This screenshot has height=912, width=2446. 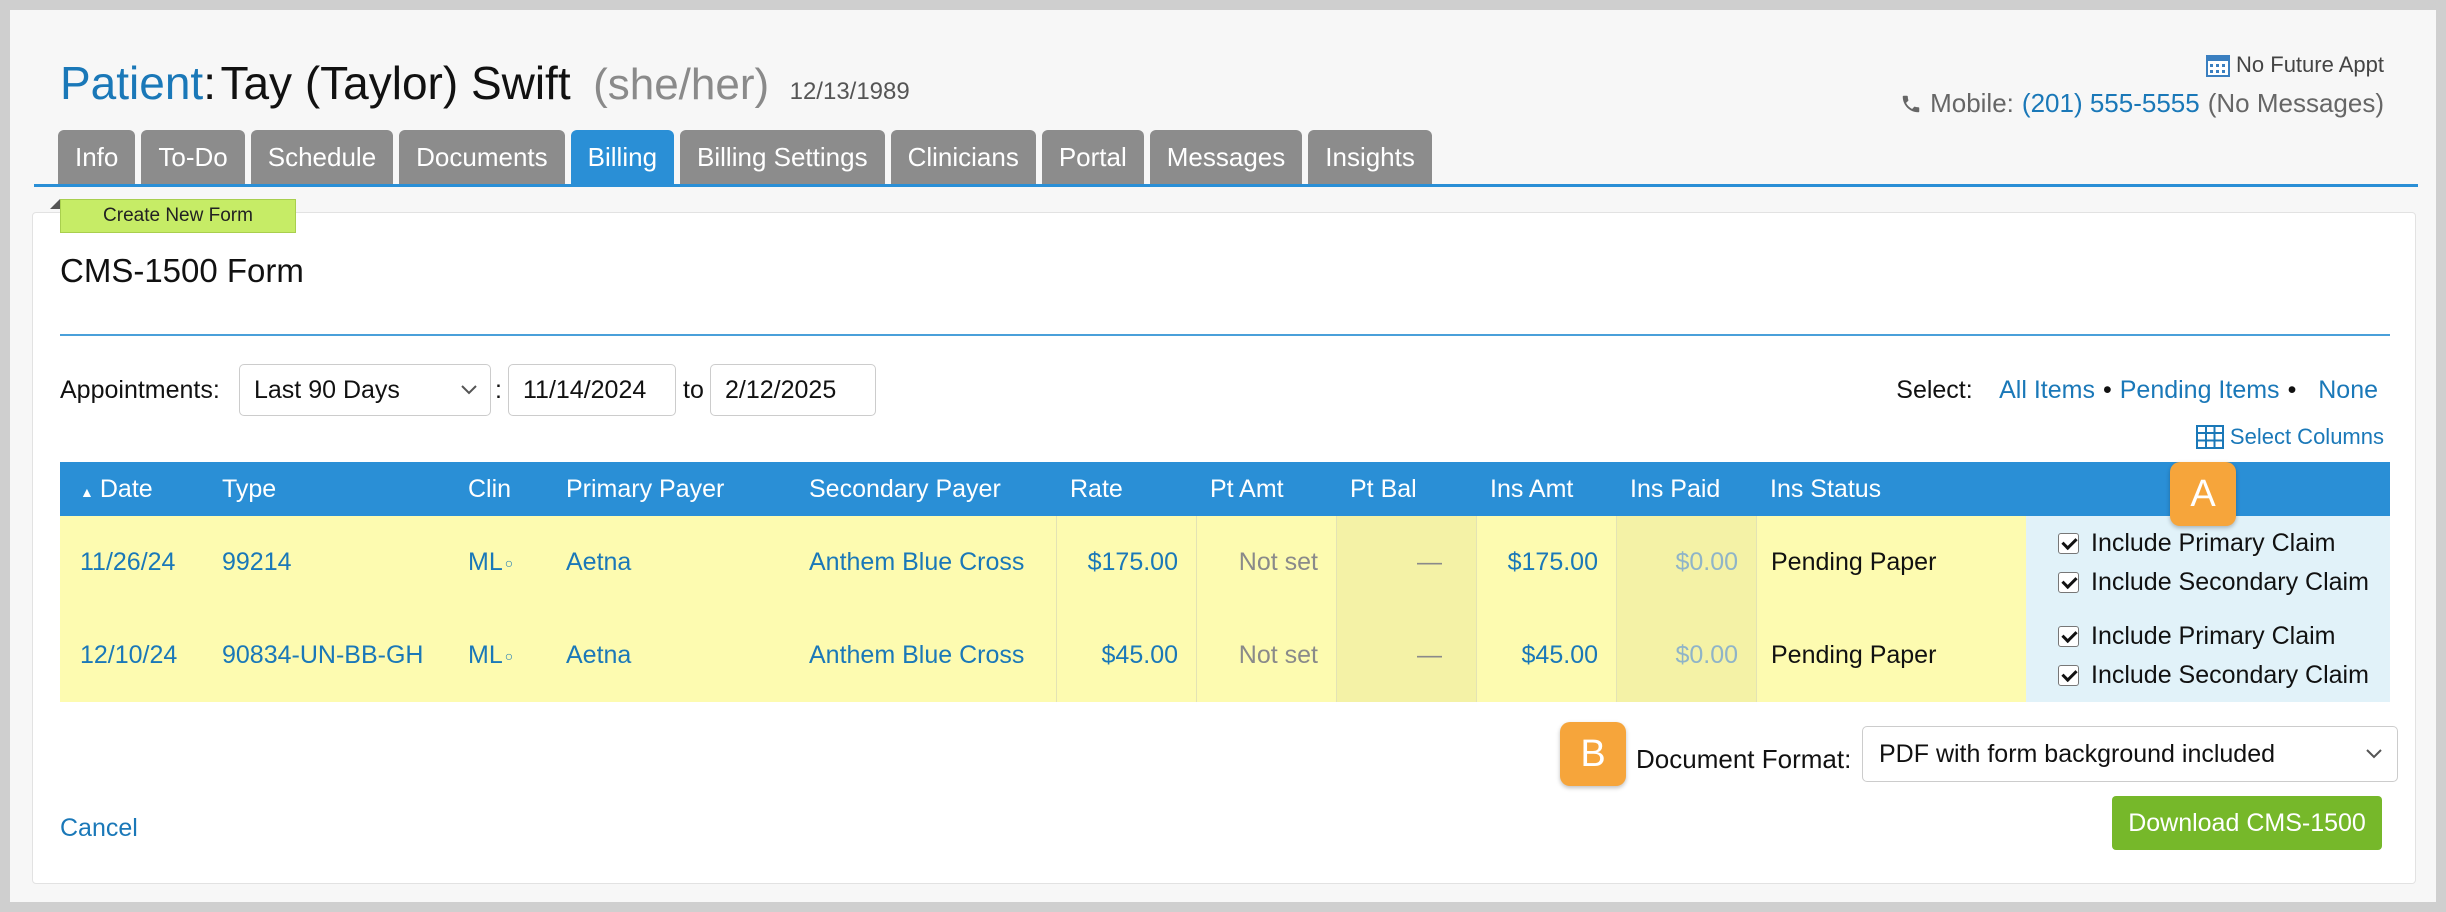 What do you see at coordinates (1972, 103) in the screenshot?
I see `mobile-label: Mobile:` at bounding box center [1972, 103].